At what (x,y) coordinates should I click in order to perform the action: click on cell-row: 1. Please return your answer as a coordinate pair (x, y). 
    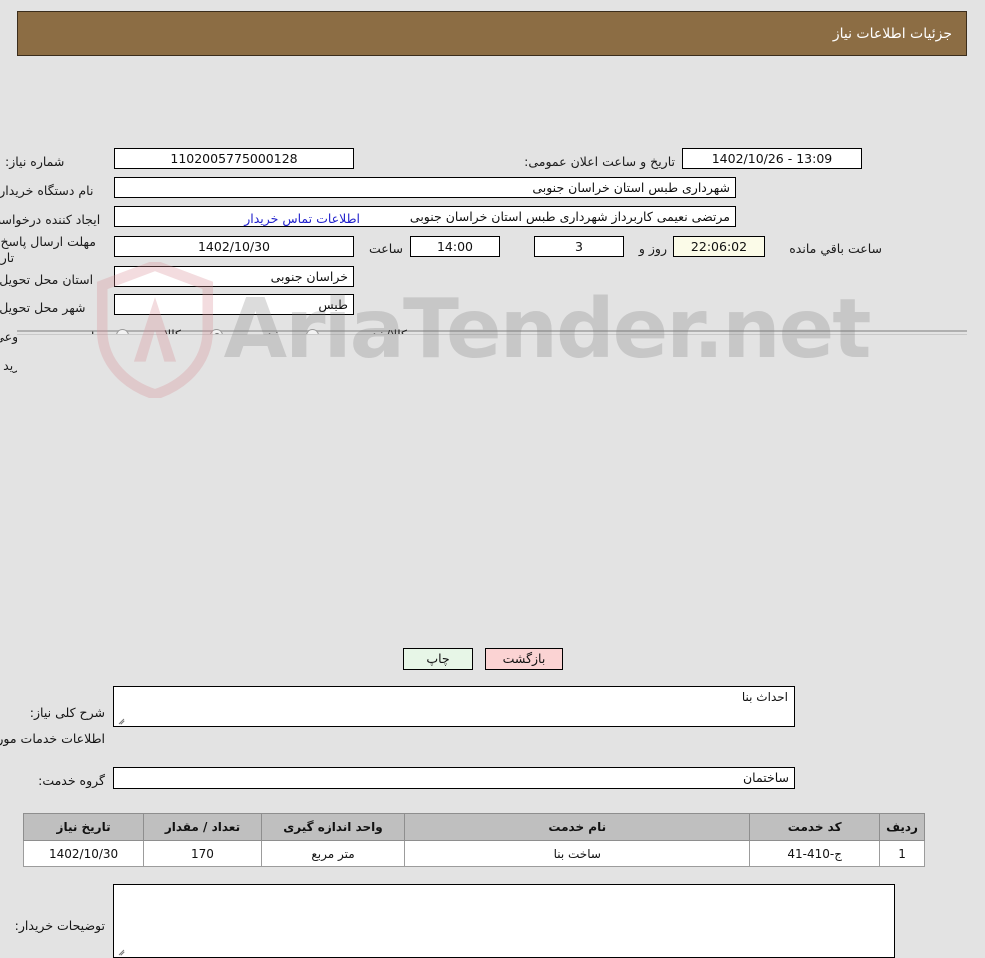
    Looking at the image, I should click on (902, 853).